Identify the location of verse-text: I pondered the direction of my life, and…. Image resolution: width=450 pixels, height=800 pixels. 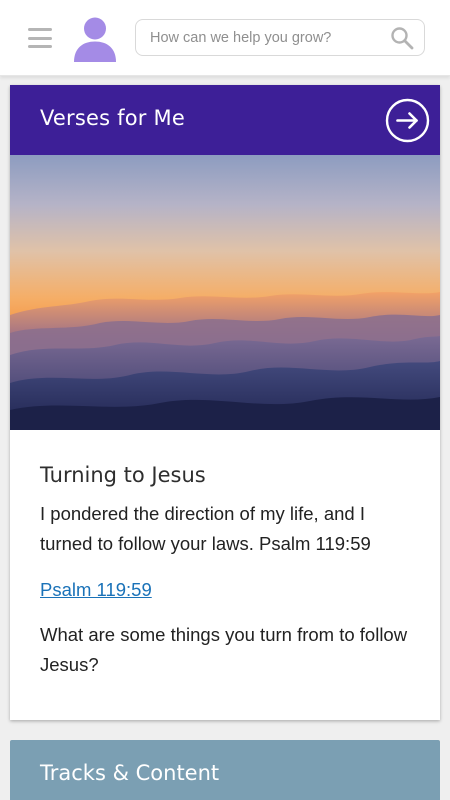
(205, 528).